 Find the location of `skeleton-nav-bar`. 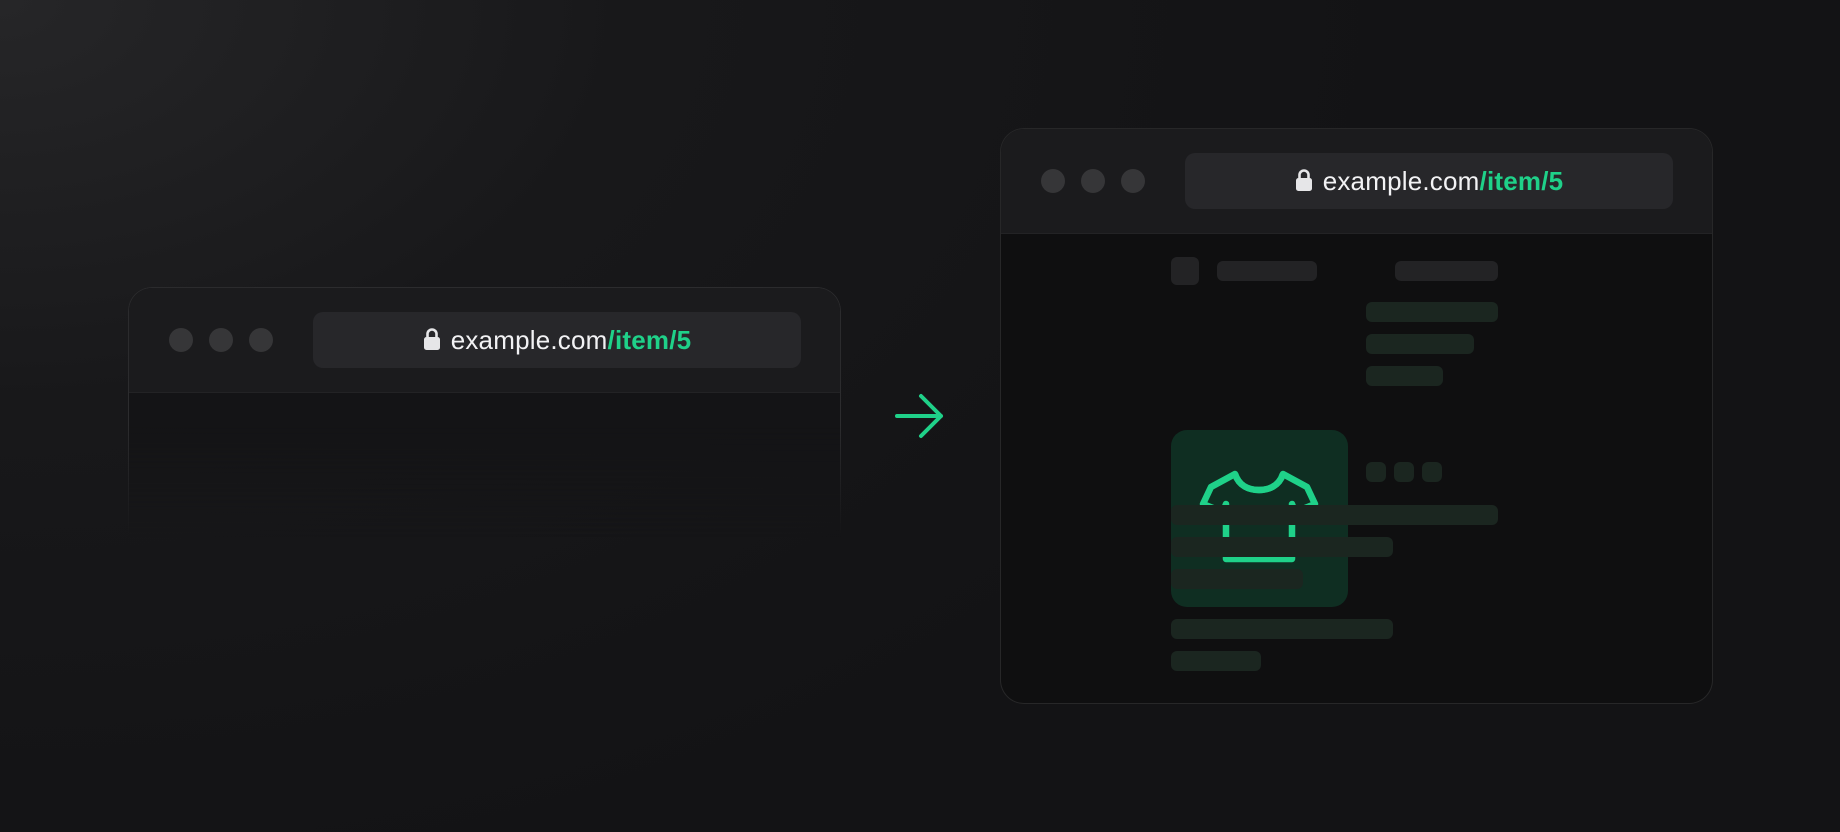

skeleton-nav-bar is located at coordinates (1267, 271).